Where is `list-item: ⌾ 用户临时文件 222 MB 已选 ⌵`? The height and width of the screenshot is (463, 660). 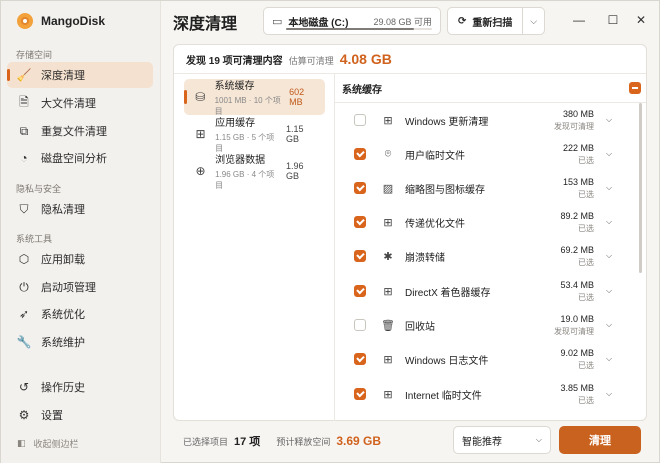
list-item: ⌾ 用户临时文件 222 MB 已选 ⌵ is located at coordinates (485, 154).